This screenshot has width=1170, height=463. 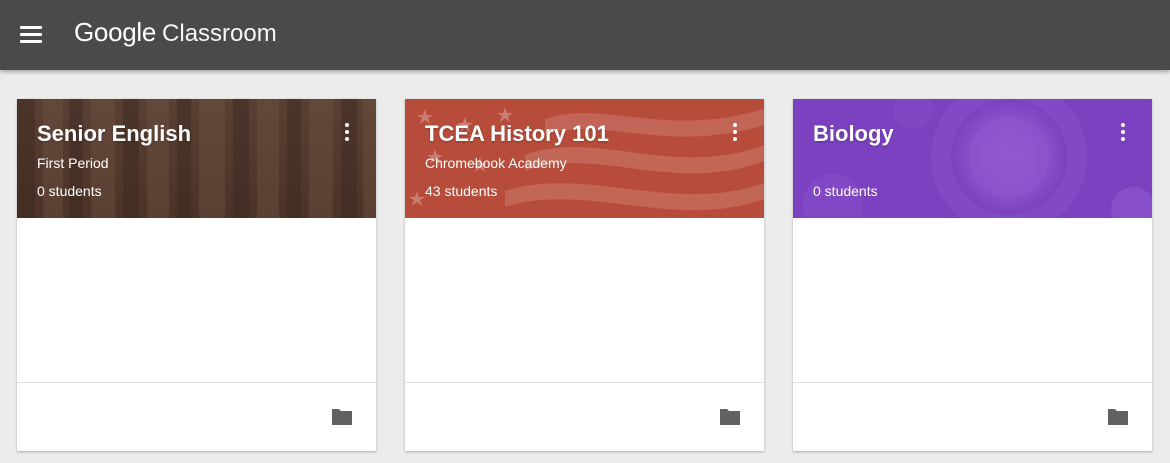 What do you see at coordinates (853, 134) in the screenshot?
I see `class-title: Biology` at bounding box center [853, 134].